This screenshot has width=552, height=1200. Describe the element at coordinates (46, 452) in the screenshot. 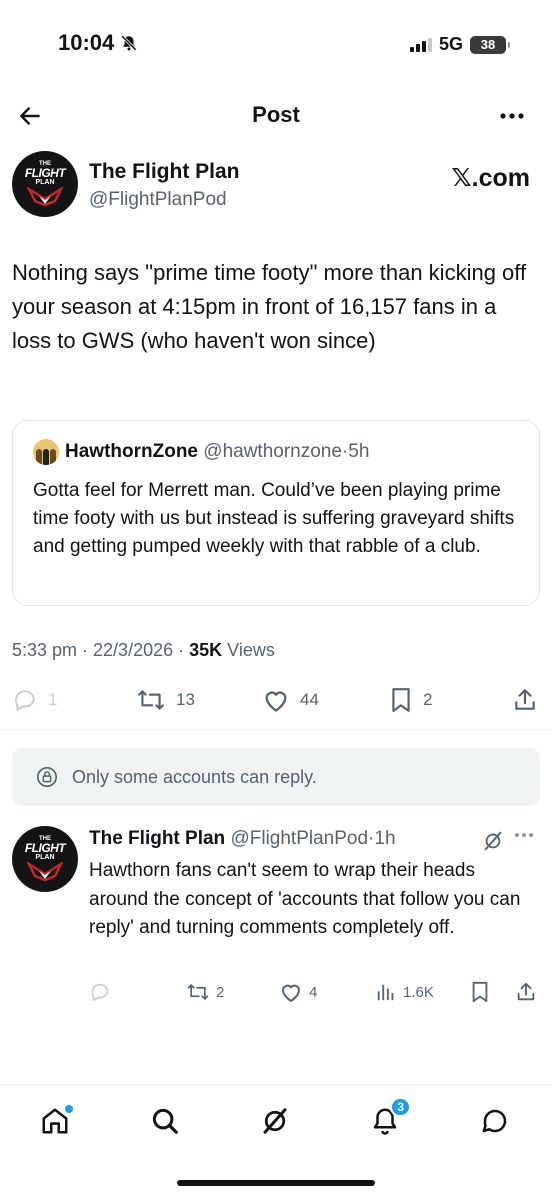

I see `quoted-author-avatar` at that location.